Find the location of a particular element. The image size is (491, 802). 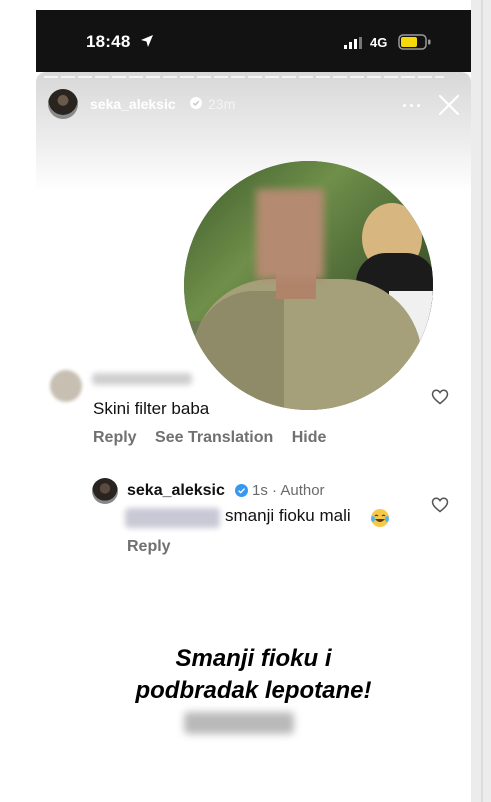

caption-line-2: podbradak lepotane! is located at coordinates (253, 690).